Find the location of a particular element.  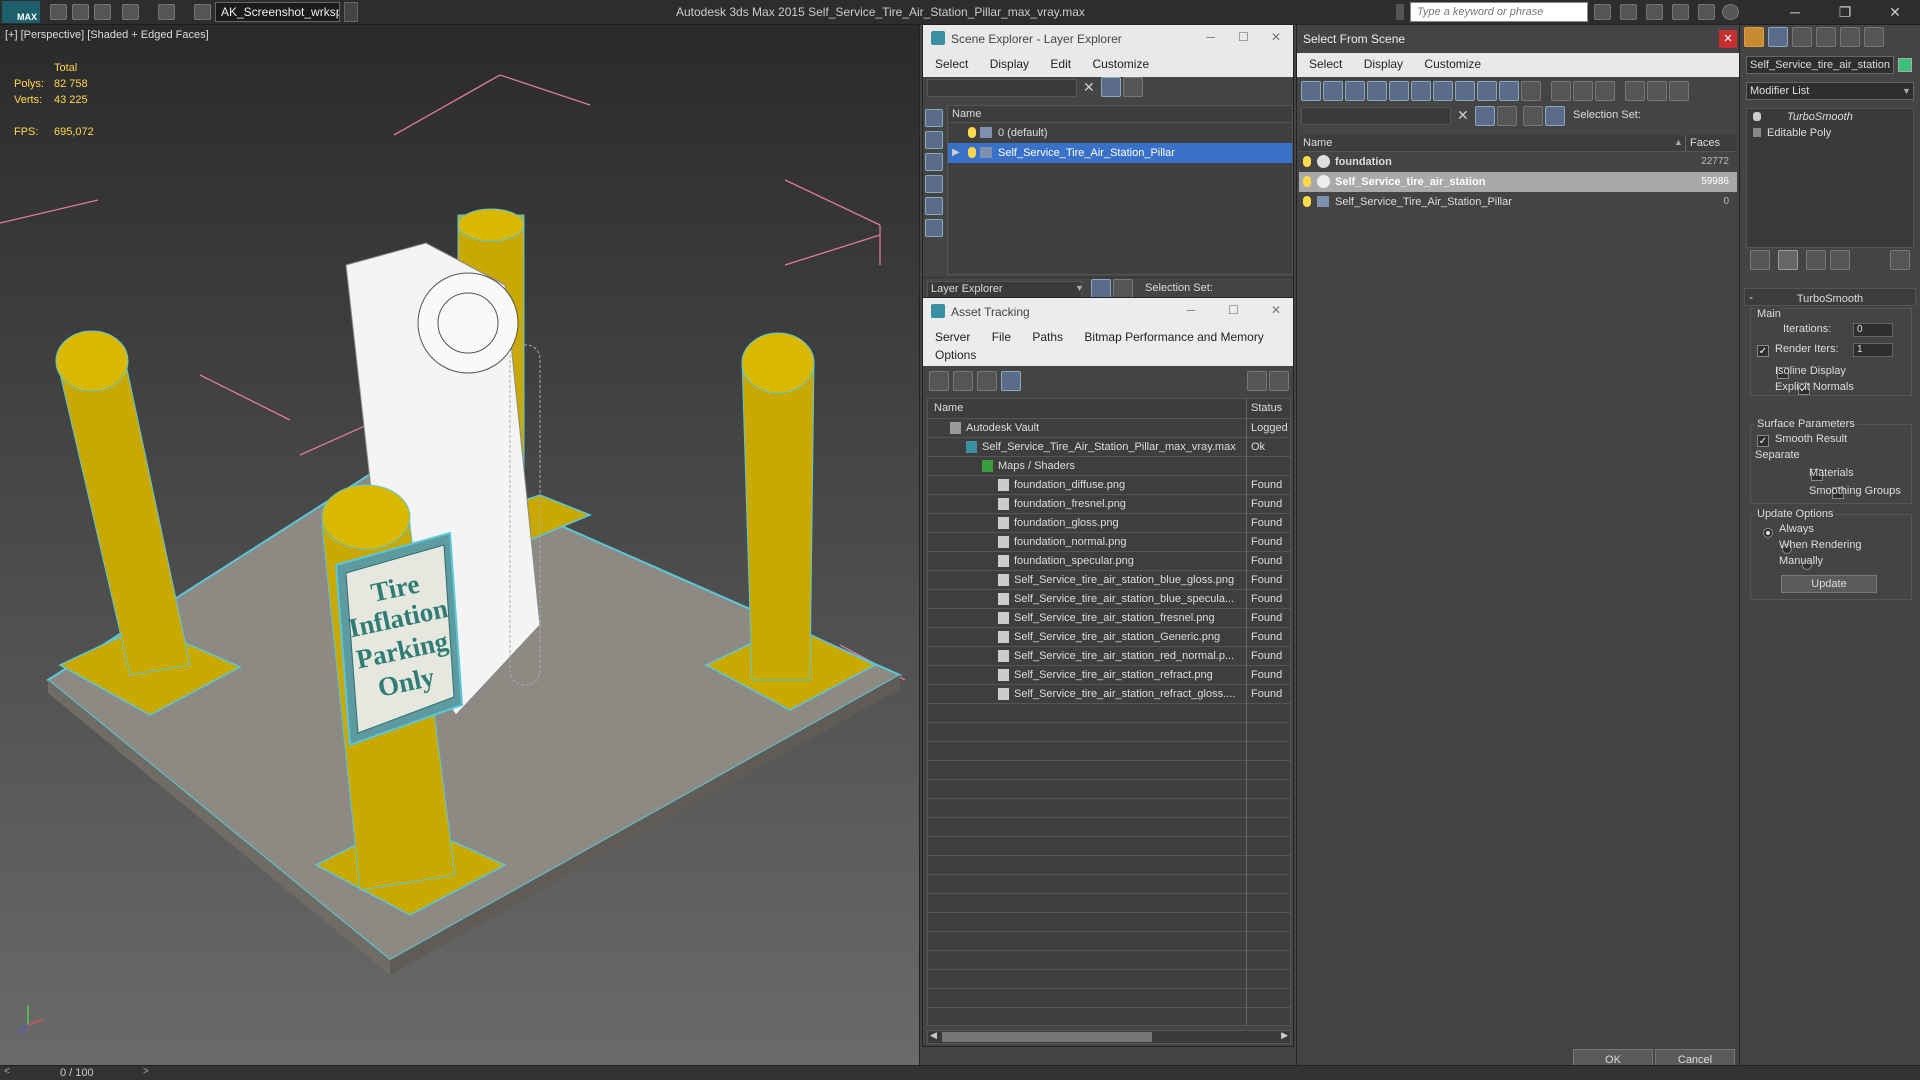

menu-options: Options is located at coordinates (1114, 355).